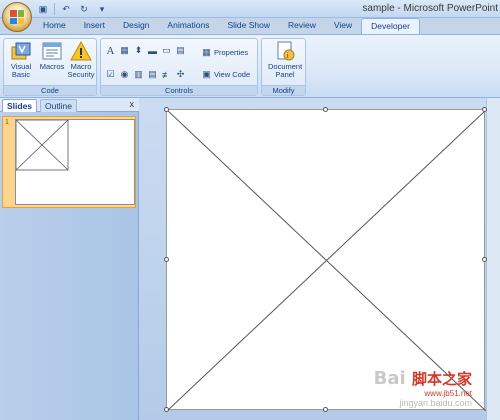  I want to click on properties-label: Properties, so click(231, 52).